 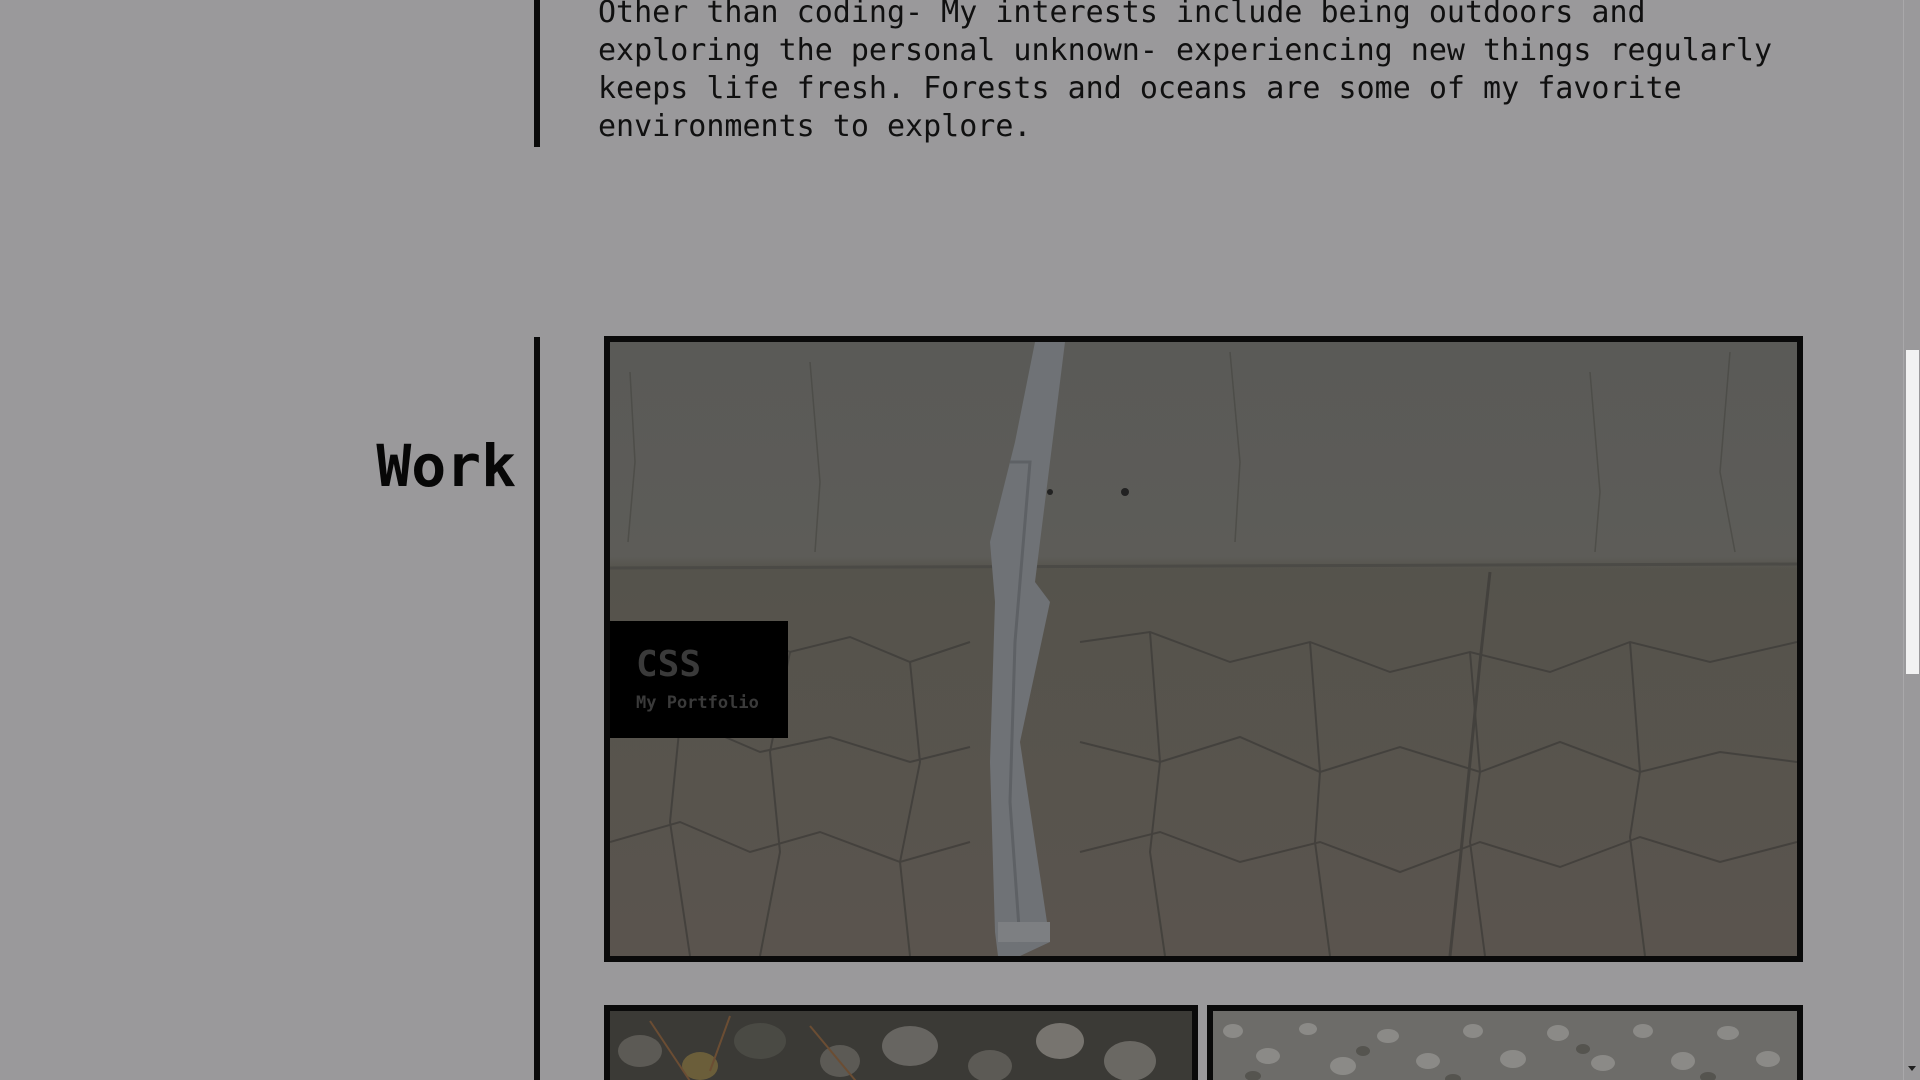 What do you see at coordinates (1912, 1068) in the screenshot?
I see `scroll-down-arrow-icon` at bounding box center [1912, 1068].